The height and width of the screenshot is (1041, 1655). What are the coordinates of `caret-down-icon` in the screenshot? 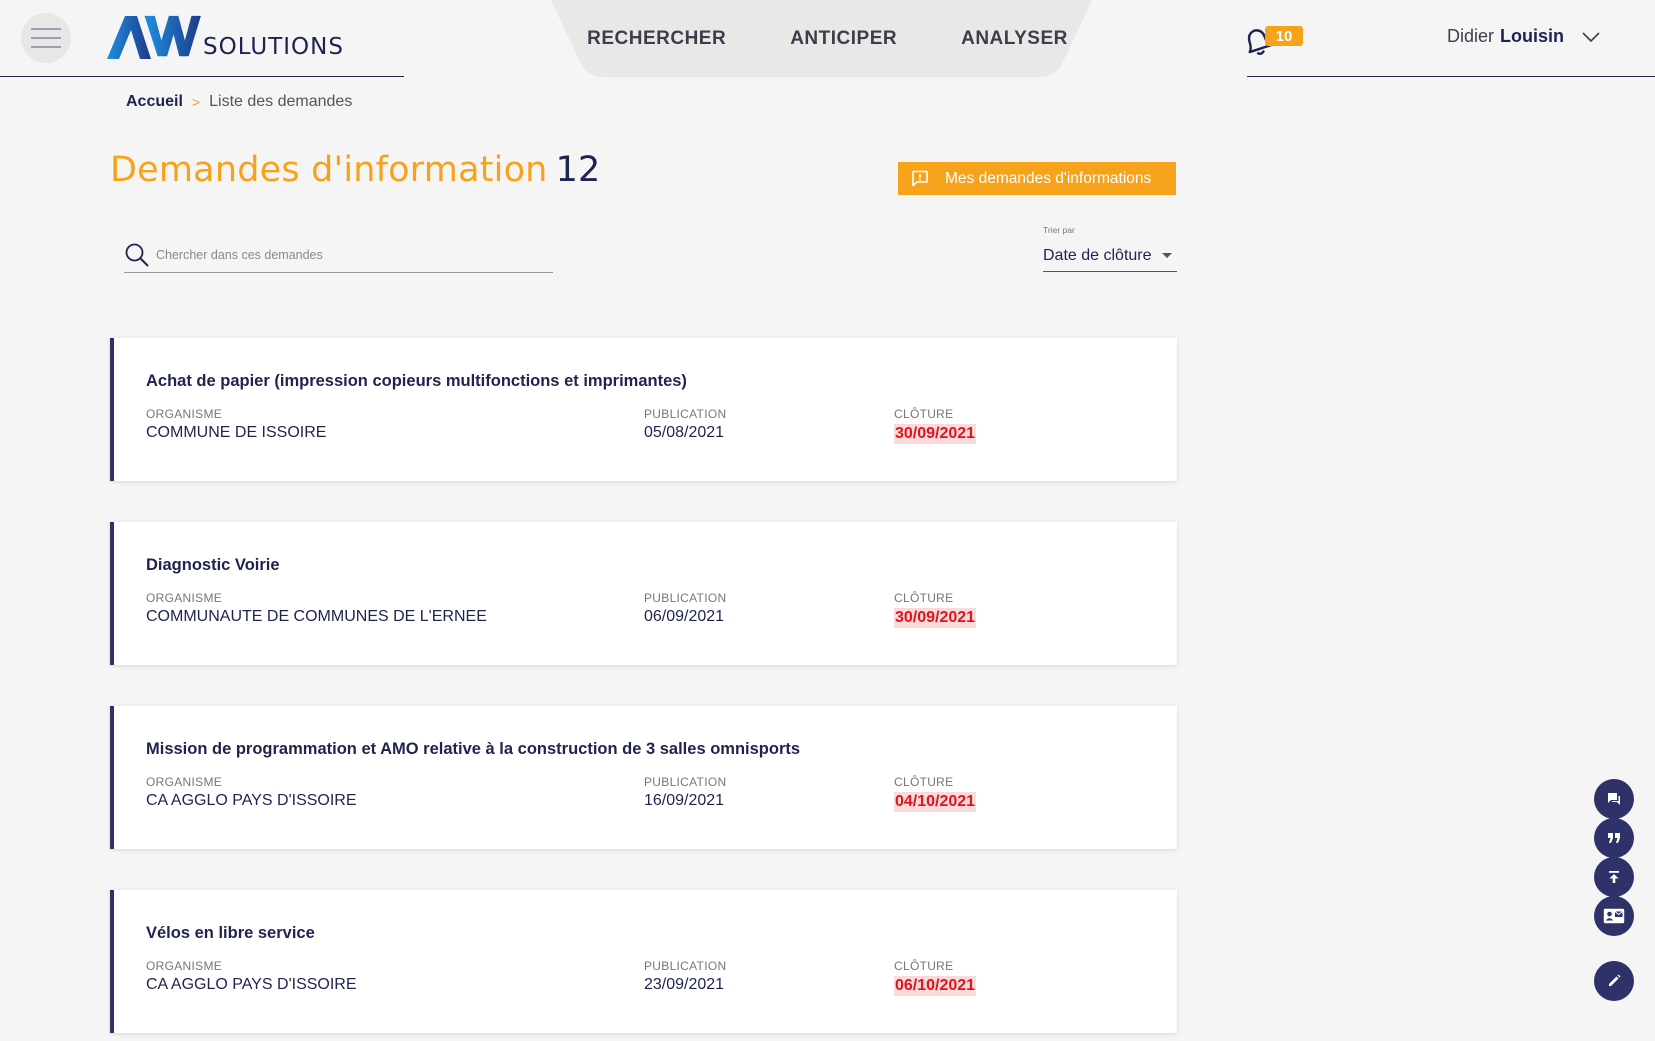 It's located at (1166, 255).